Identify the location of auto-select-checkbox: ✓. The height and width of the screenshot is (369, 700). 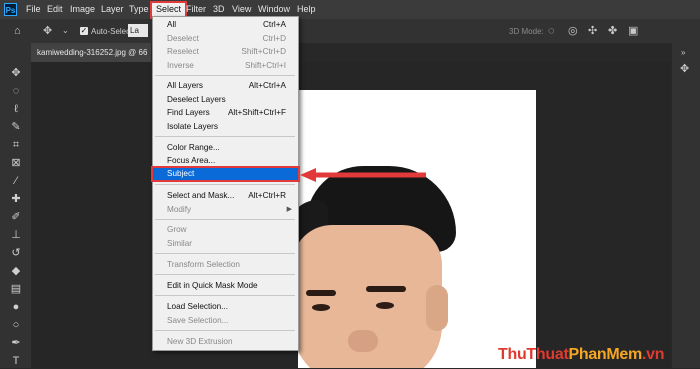
(84, 31).